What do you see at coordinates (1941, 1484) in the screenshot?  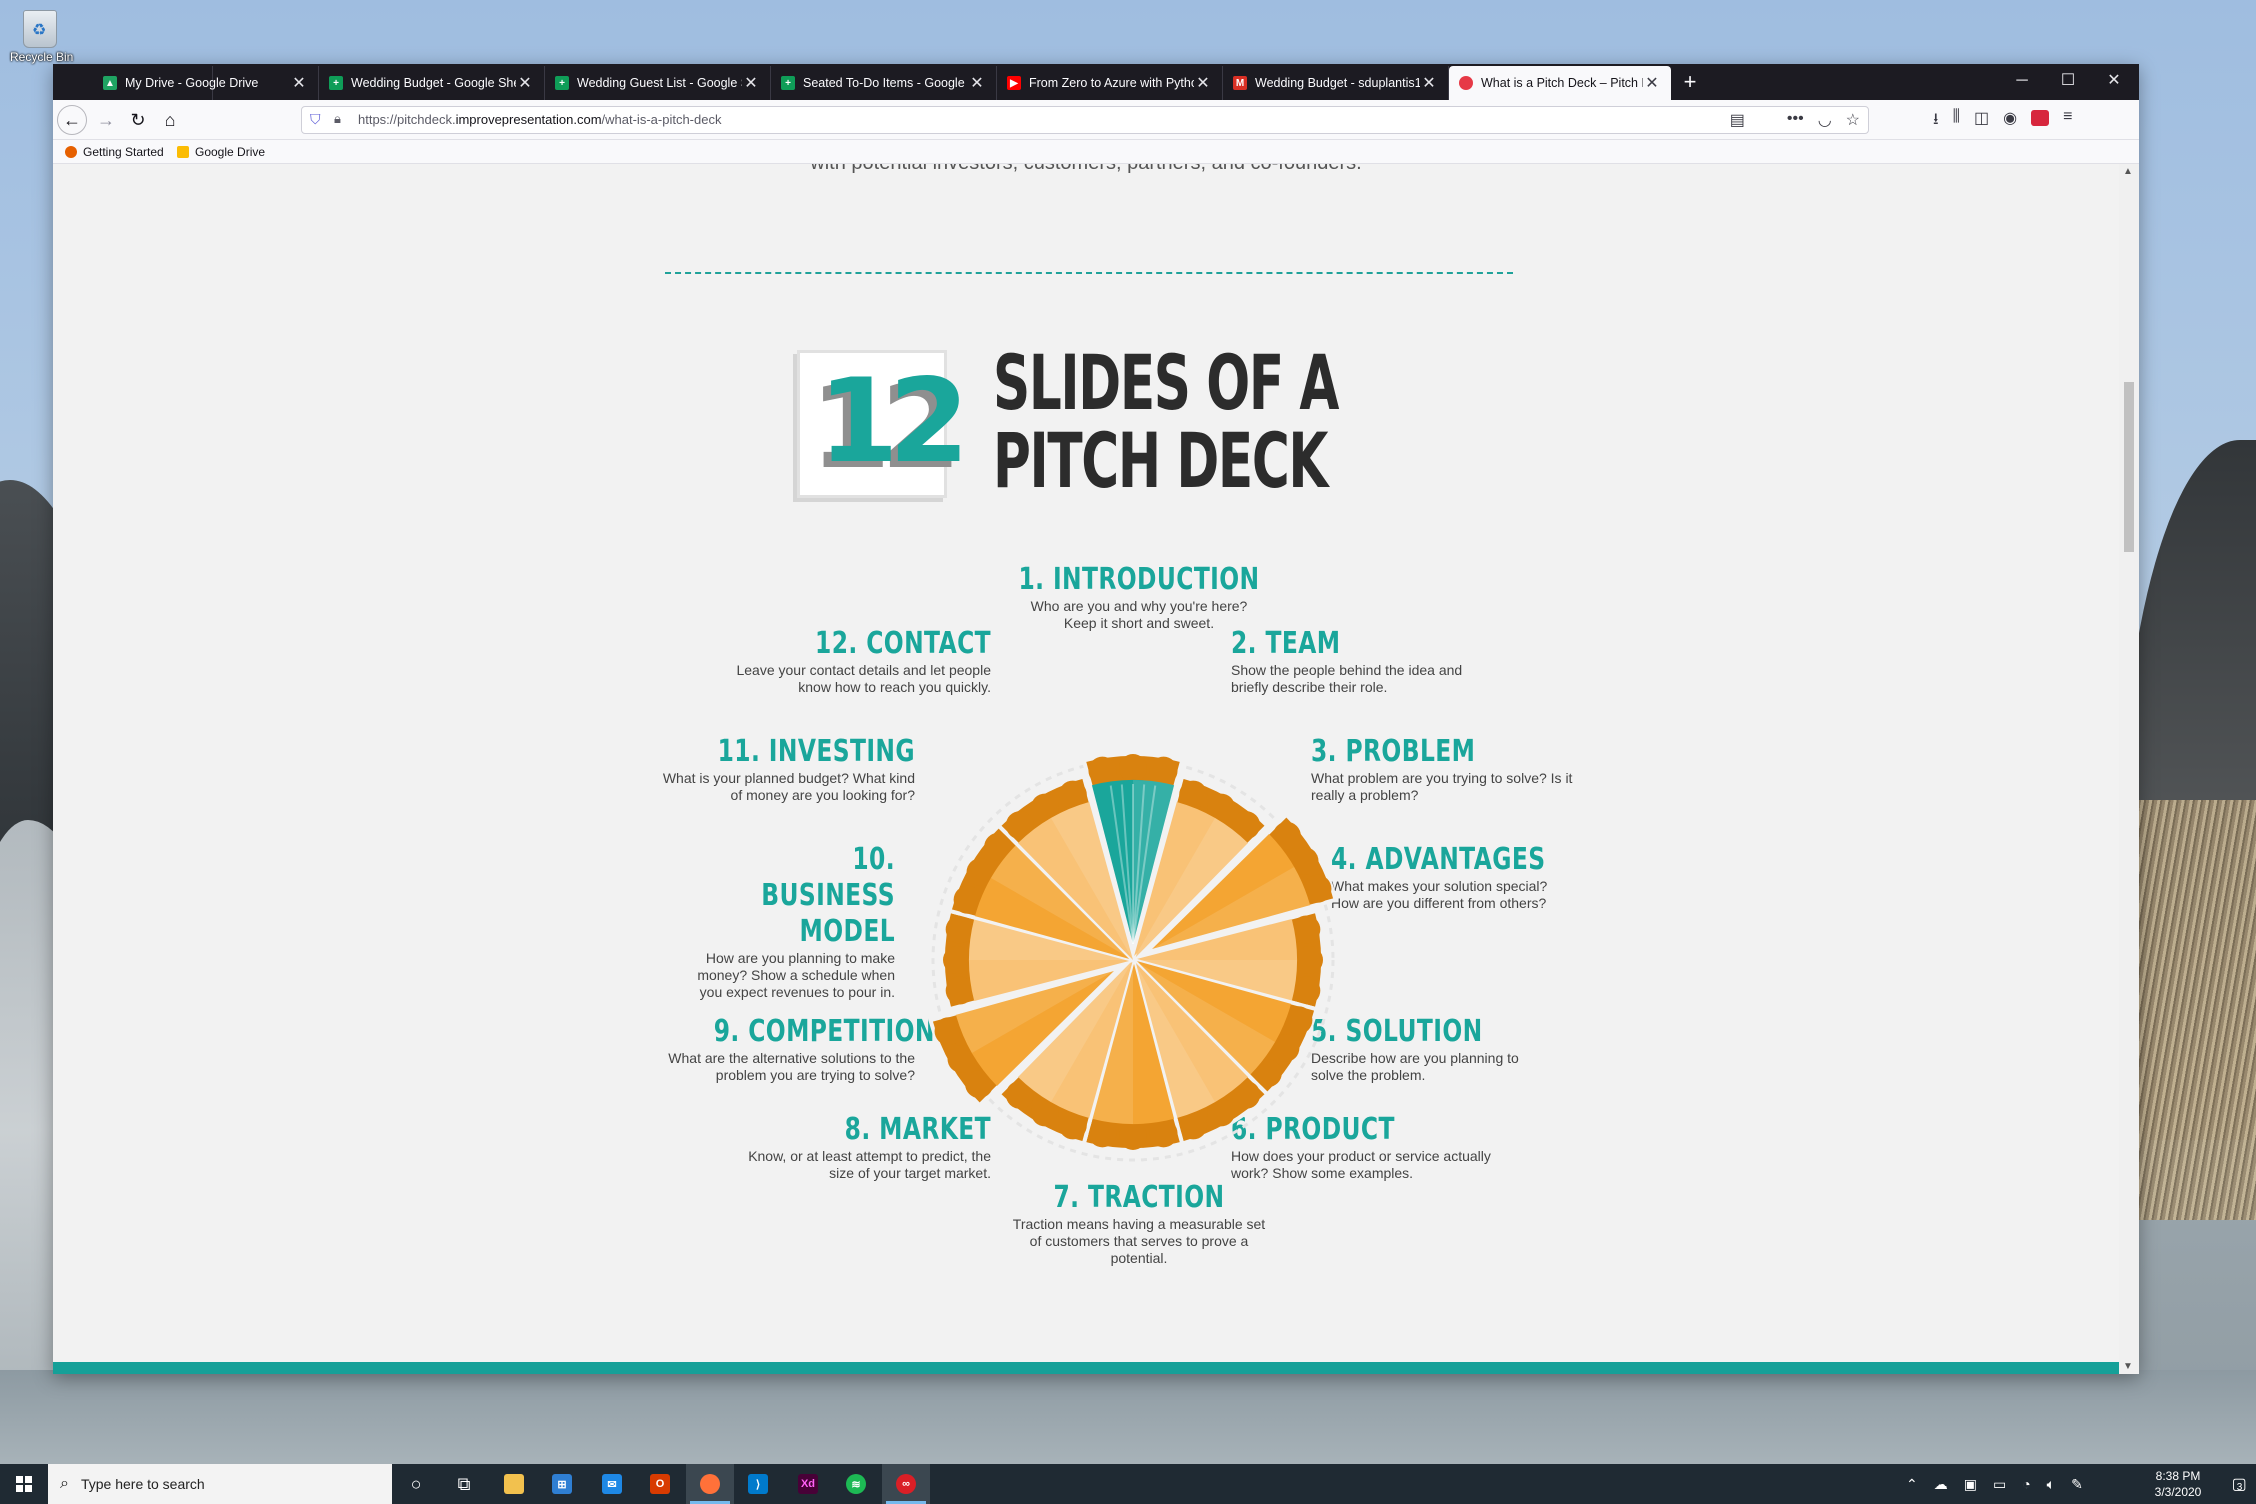 I see `onedrive-icon: ☁` at bounding box center [1941, 1484].